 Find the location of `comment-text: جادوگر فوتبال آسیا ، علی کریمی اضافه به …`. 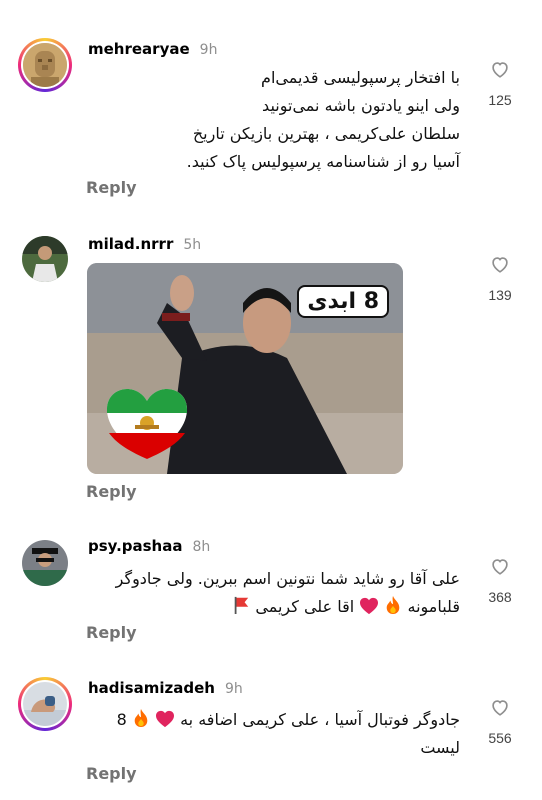

comment-text: جادوگر فوتبال آسیا ، علی کریمی اضافه به … is located at coordinates (288, 733).